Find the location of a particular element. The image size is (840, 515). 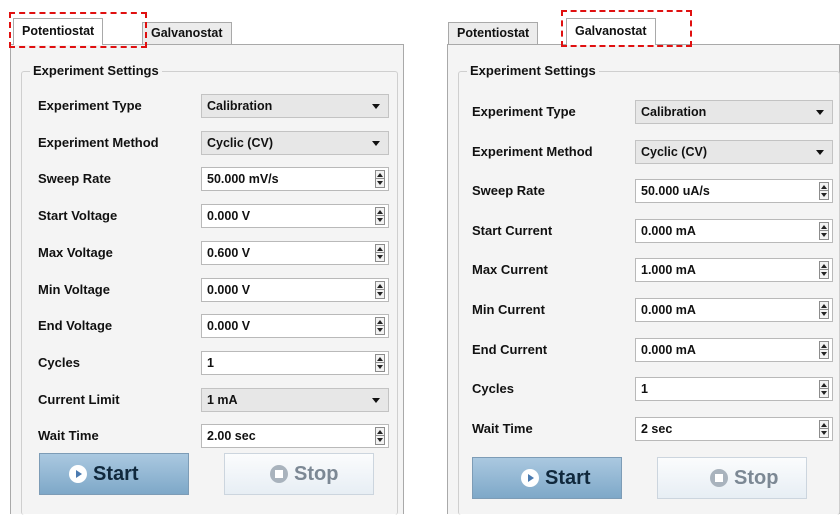

start-voltage-label: Start Voltage is located at coordinates (78, 216).